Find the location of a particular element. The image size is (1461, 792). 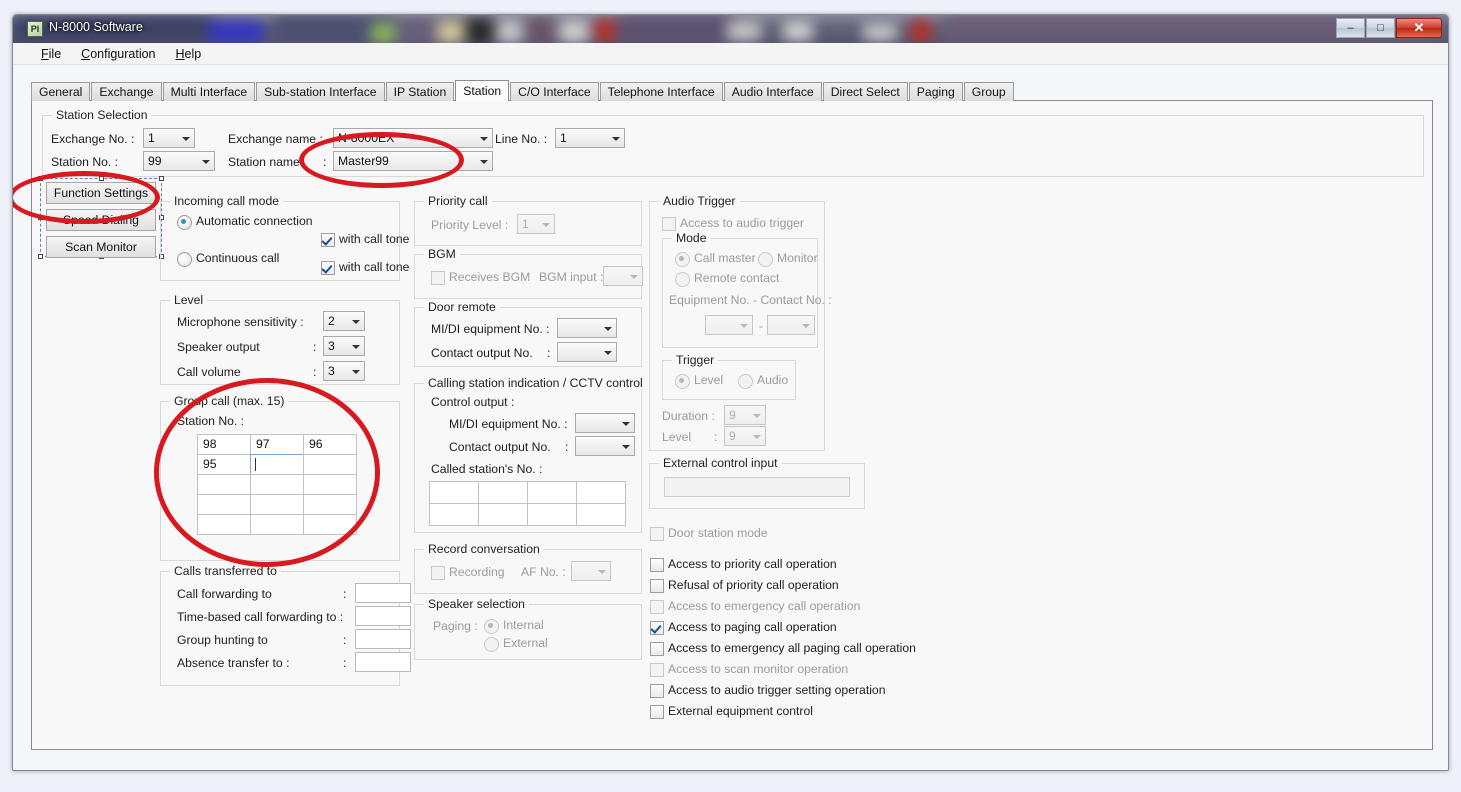

exchange-no-combo: 1 is located at coordinates (169, 138).